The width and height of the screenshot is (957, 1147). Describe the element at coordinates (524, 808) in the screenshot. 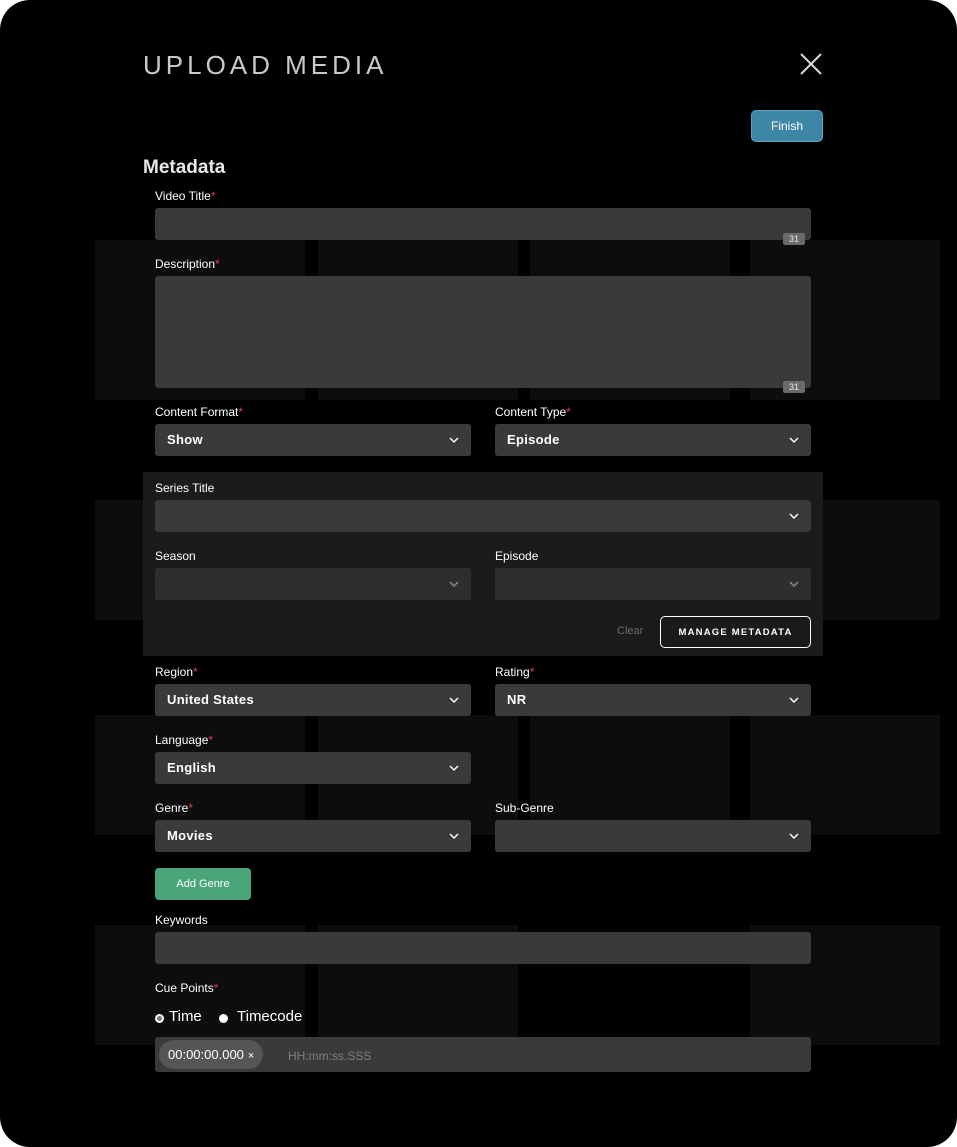

I see `sub-genre-label: Sub-Genre` at that location.